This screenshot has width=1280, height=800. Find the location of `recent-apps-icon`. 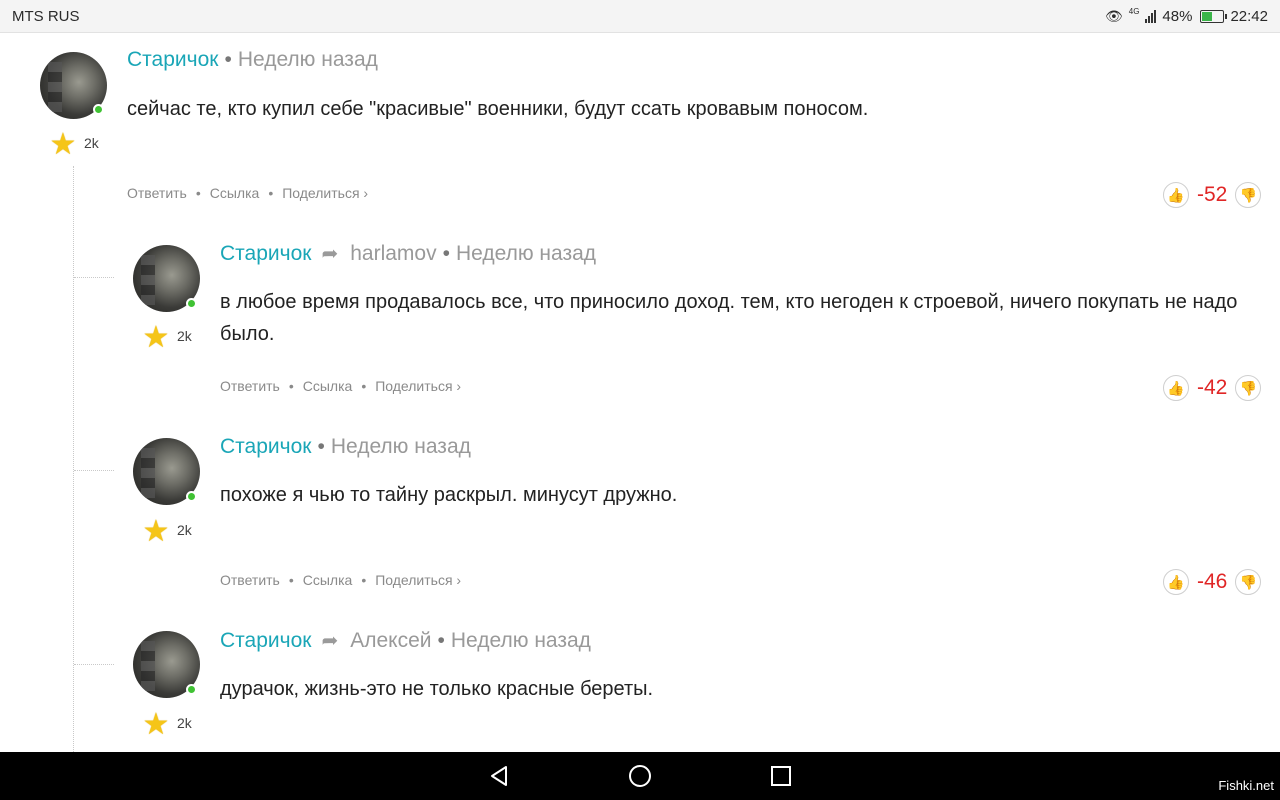

recent-apps-icon is located at coordinates (781, 776).